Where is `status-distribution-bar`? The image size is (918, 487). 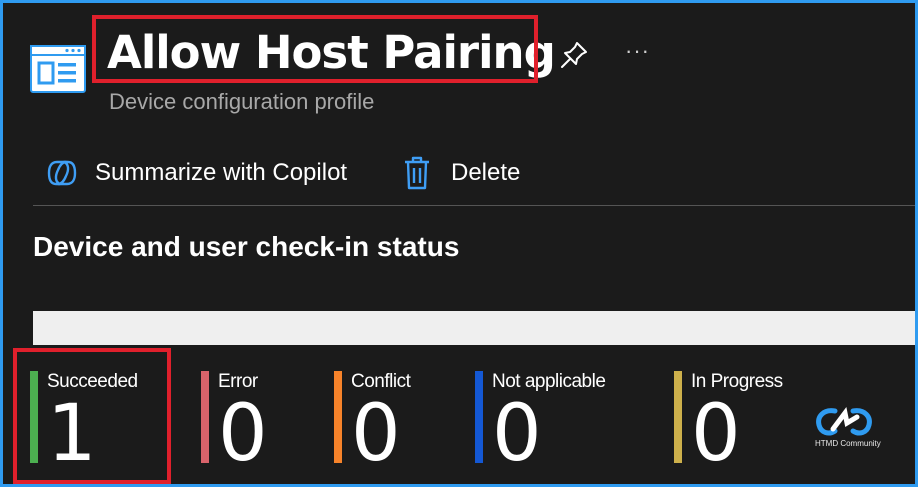 status-distribution-bar is located at coordinates (474, 328).